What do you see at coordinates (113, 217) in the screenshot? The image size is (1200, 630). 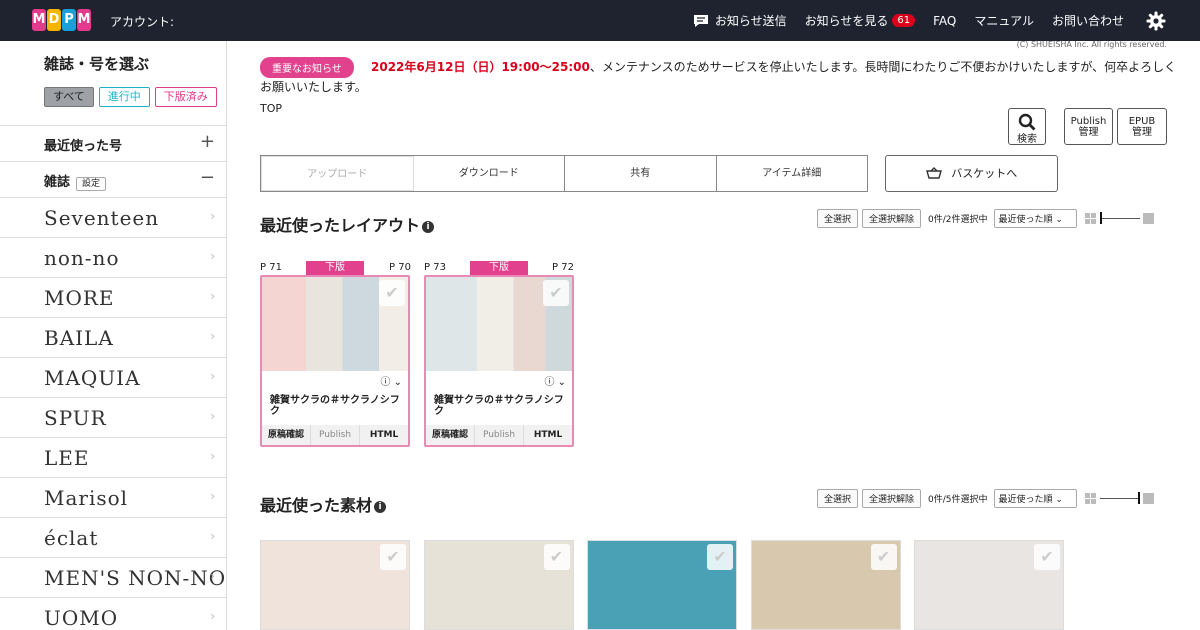 I see `sidebar-item-magazine: Seventeen ›` at bounding box center [113, 217].